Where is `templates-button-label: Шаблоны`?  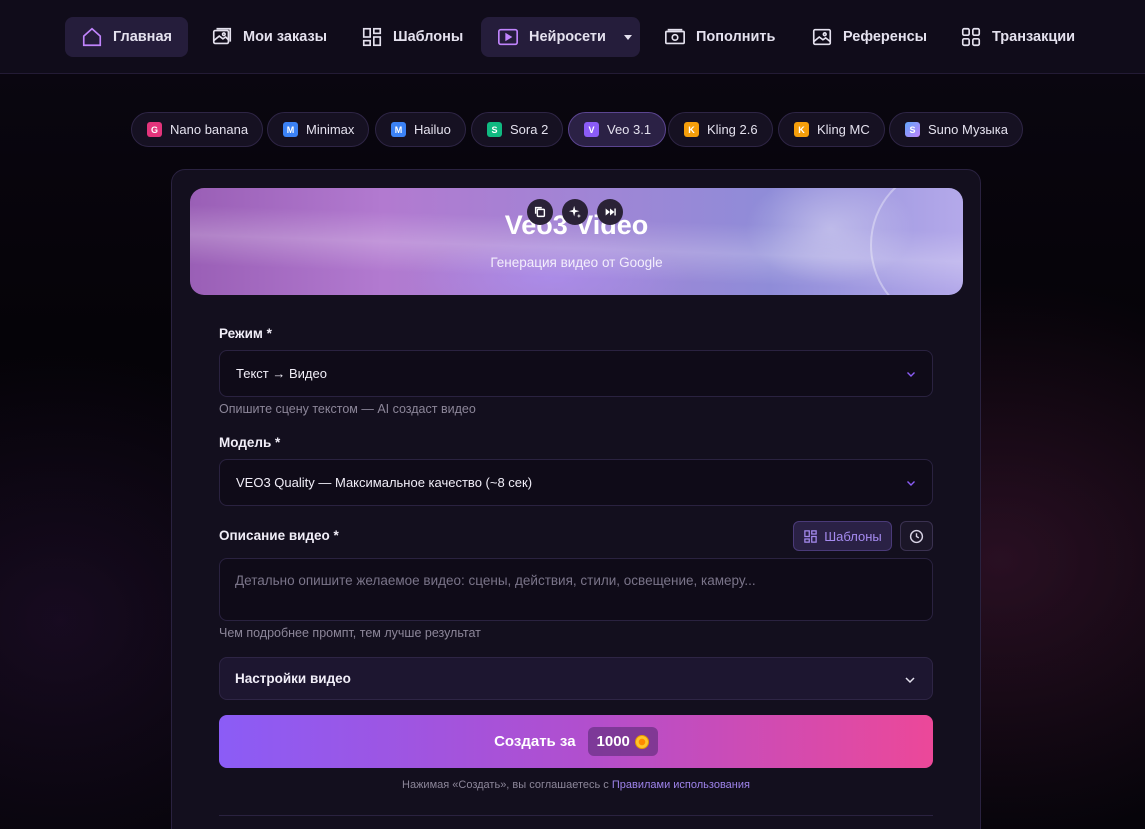 templates-button-label: Шаблоны is located at coordinates (853, 536).